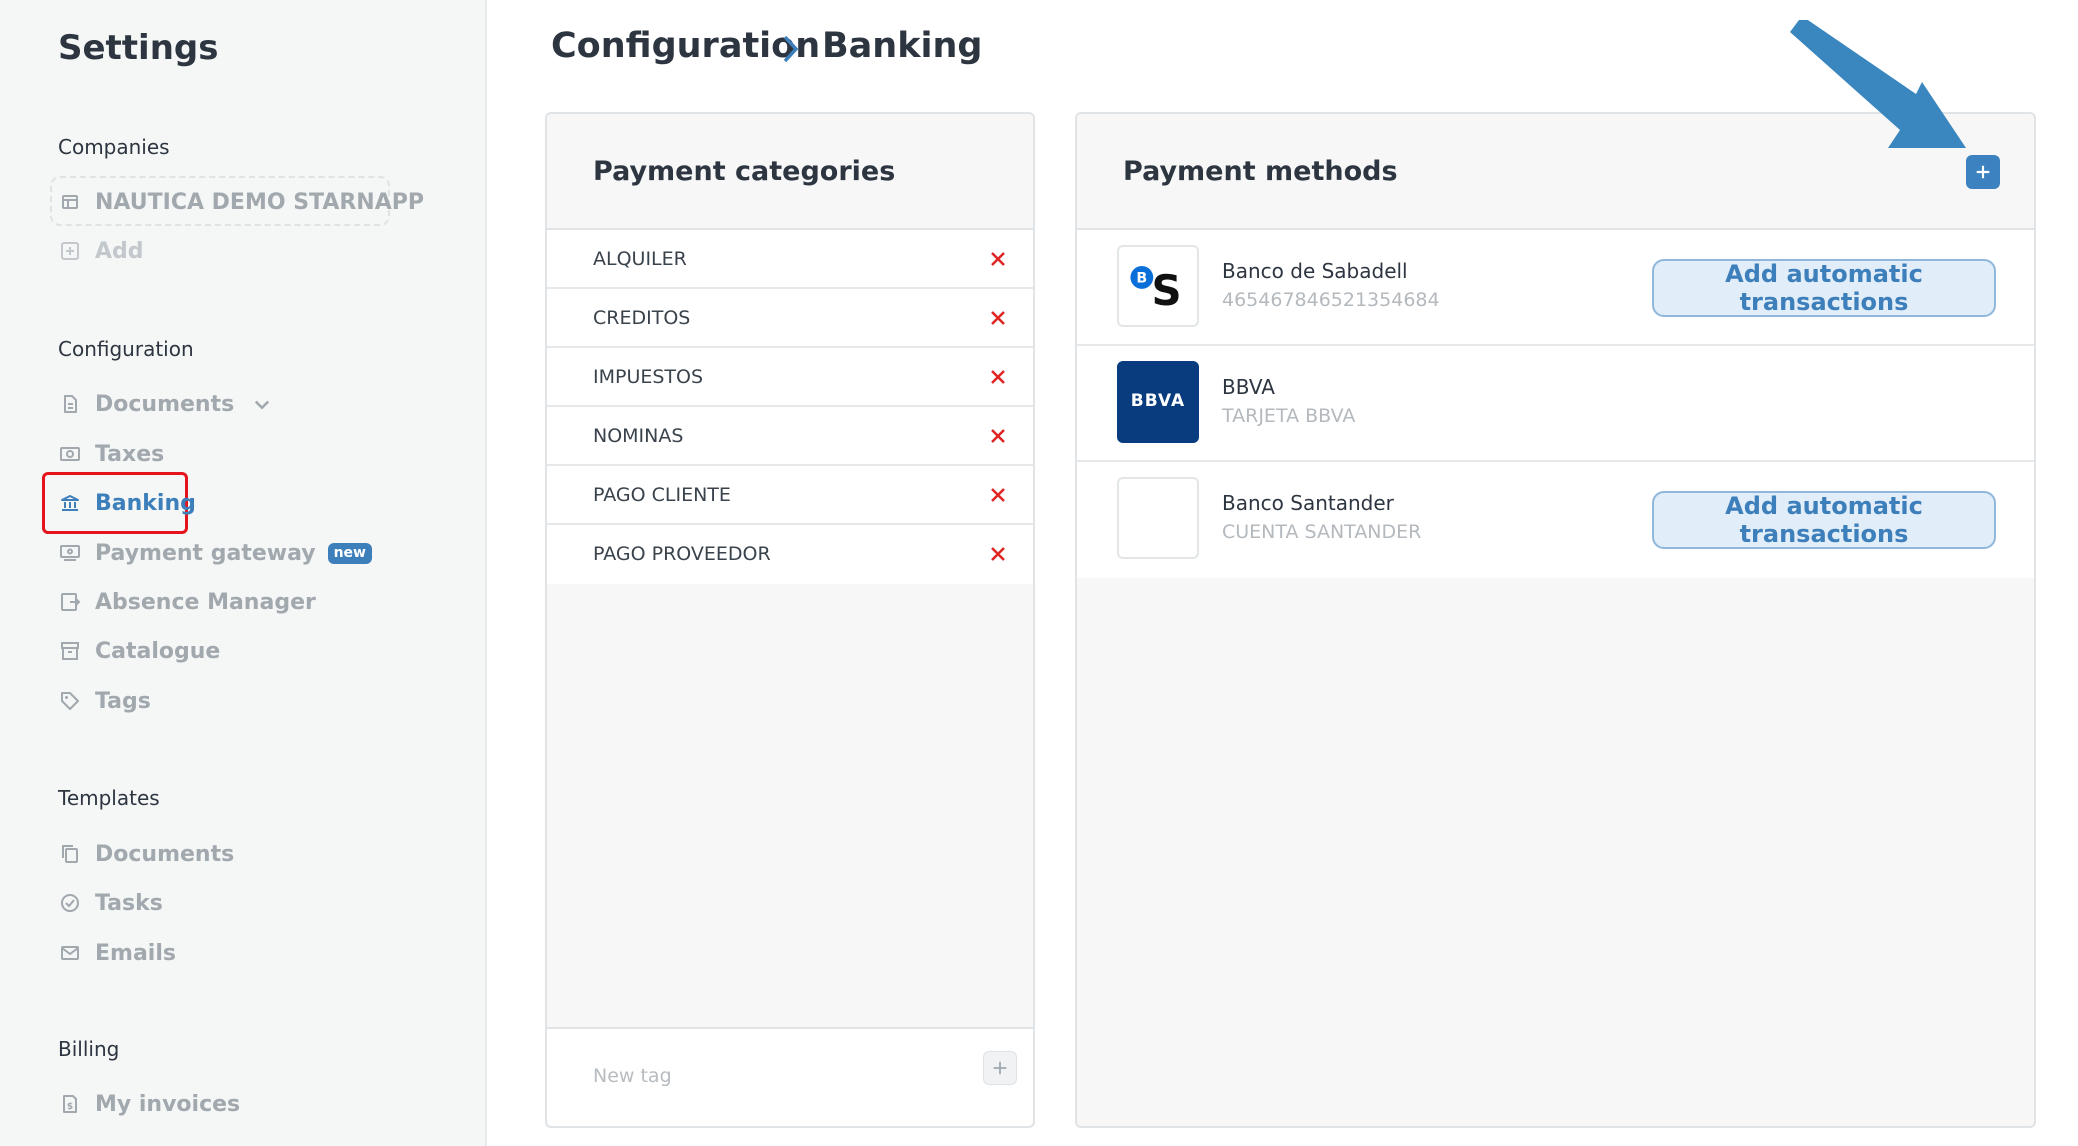 This screenshot has width=2078, height=1146. What do you see at coordinates (70, 503) in the screenshot?
I see `bank-icon` at bounding box center [70, 503].